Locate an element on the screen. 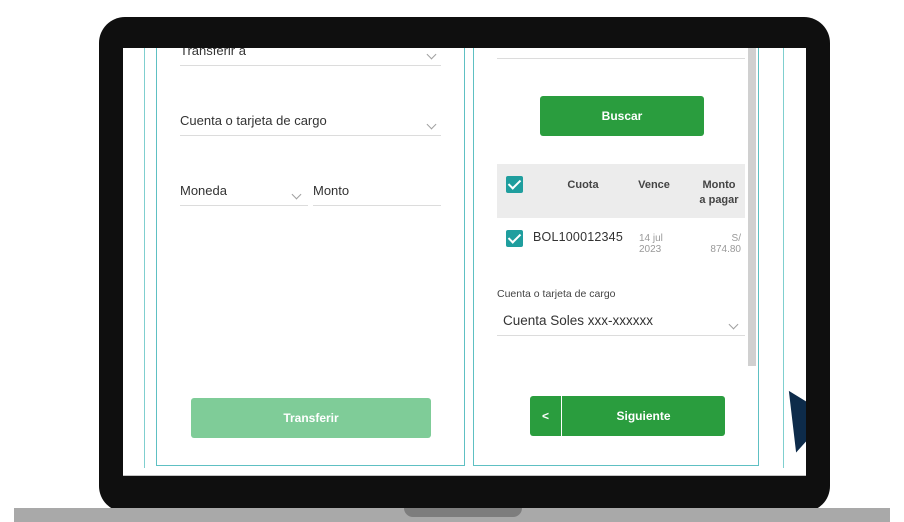 This screenshot has width=904, height=522. back-button: < is located at coordinates (546, 416).